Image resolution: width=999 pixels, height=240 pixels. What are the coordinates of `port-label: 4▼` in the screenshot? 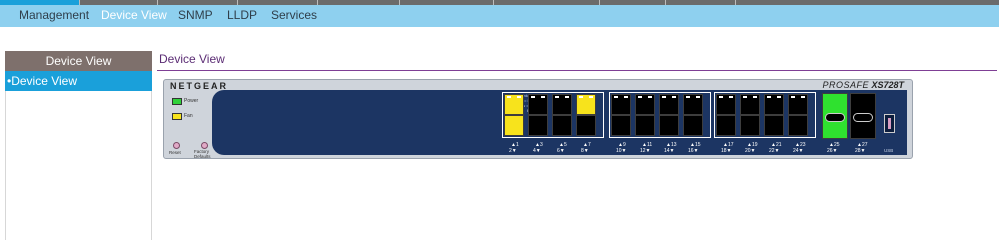 It's located at (537, 151).